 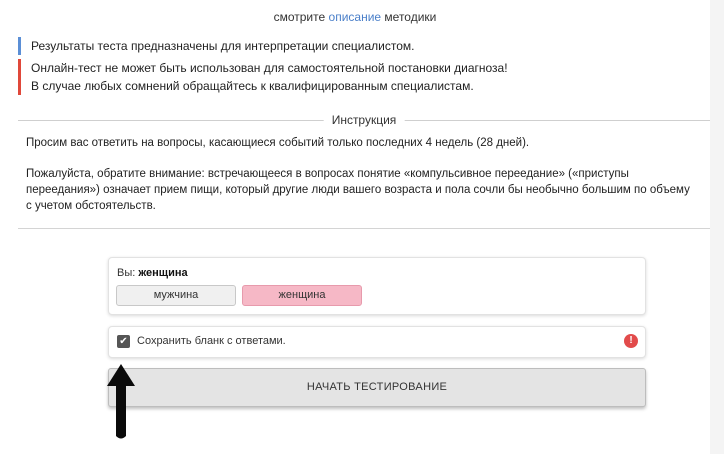 I want to click on start-test-button: НАЧАТЬ ТЕСТИРОВАНИЕ, so click(x=377, y=387).